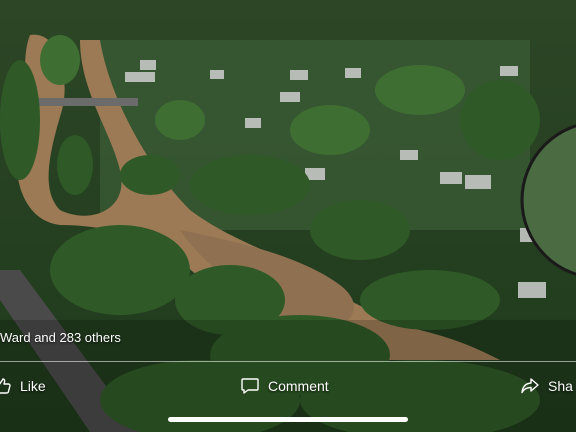  What do you see at coordinates (288, 361) in the screenshot?
I see `action-bar-divider` at bounding box center [288, 361].